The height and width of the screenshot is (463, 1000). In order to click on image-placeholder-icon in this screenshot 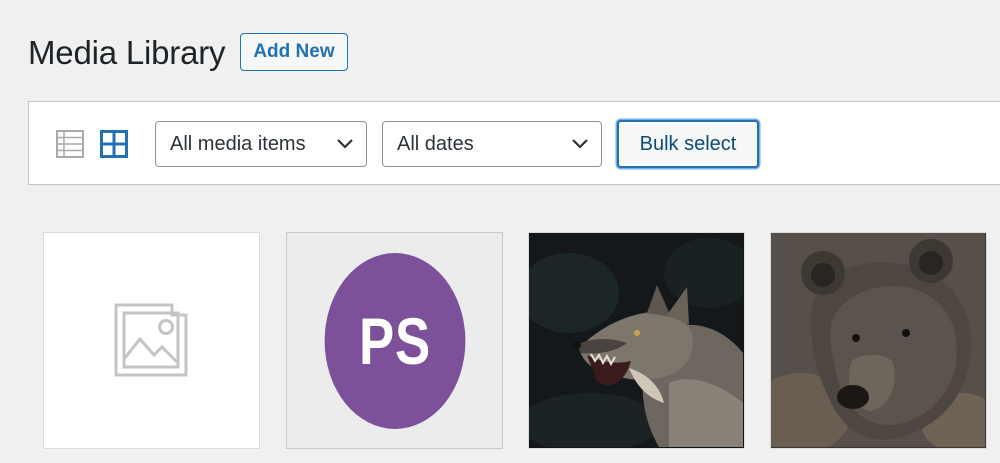, I will do `click(151, 340)`.